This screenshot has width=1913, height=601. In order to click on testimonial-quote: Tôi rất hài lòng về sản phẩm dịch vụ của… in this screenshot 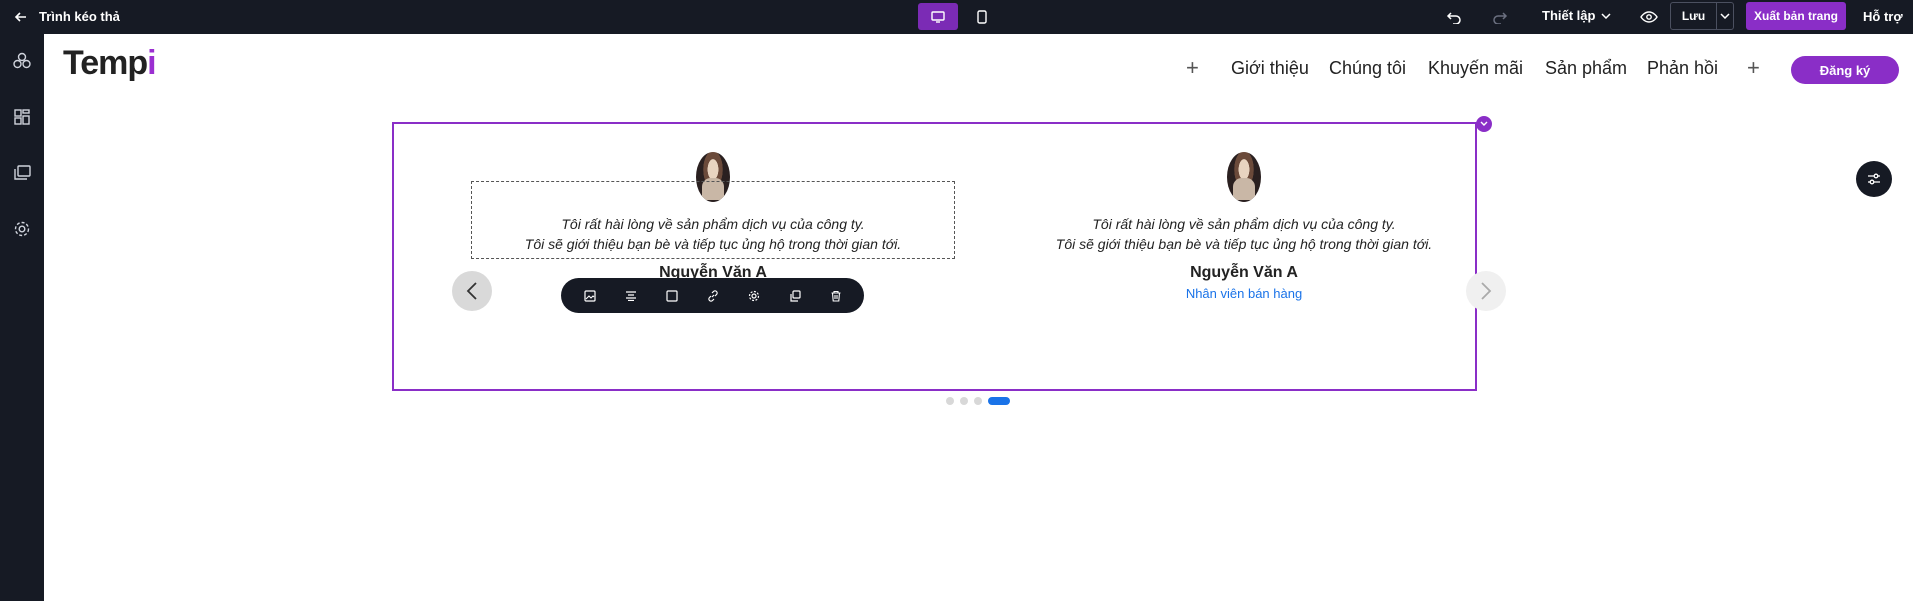, I will do `click(1244, 234)`.